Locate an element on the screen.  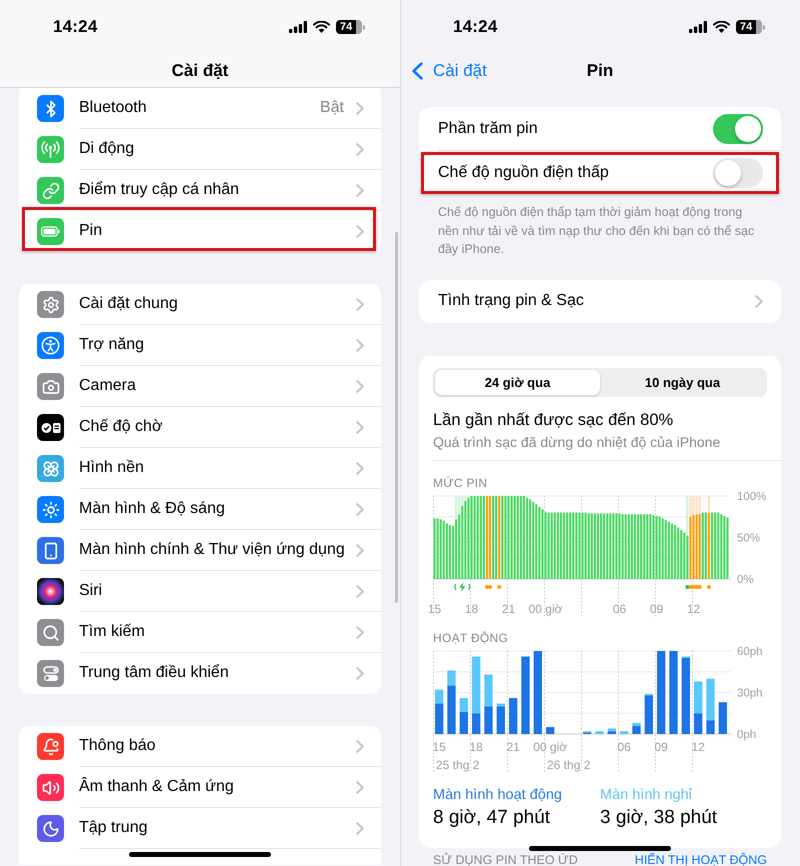
axis-label: 60ph is located at coordinates (750, 652).